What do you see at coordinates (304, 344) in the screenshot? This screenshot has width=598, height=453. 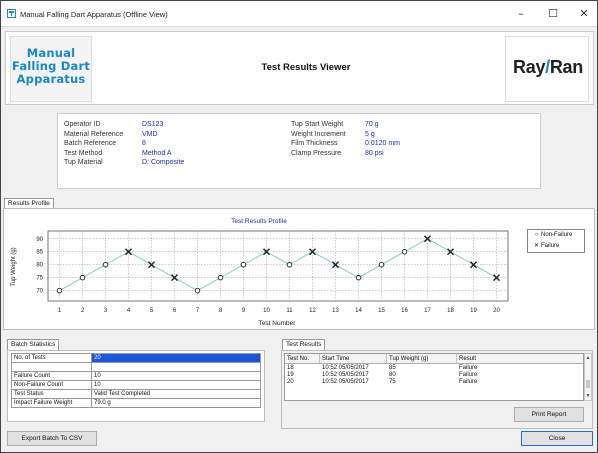 I see `tab-test-results: Test Results` at bounding box center [304, 344].